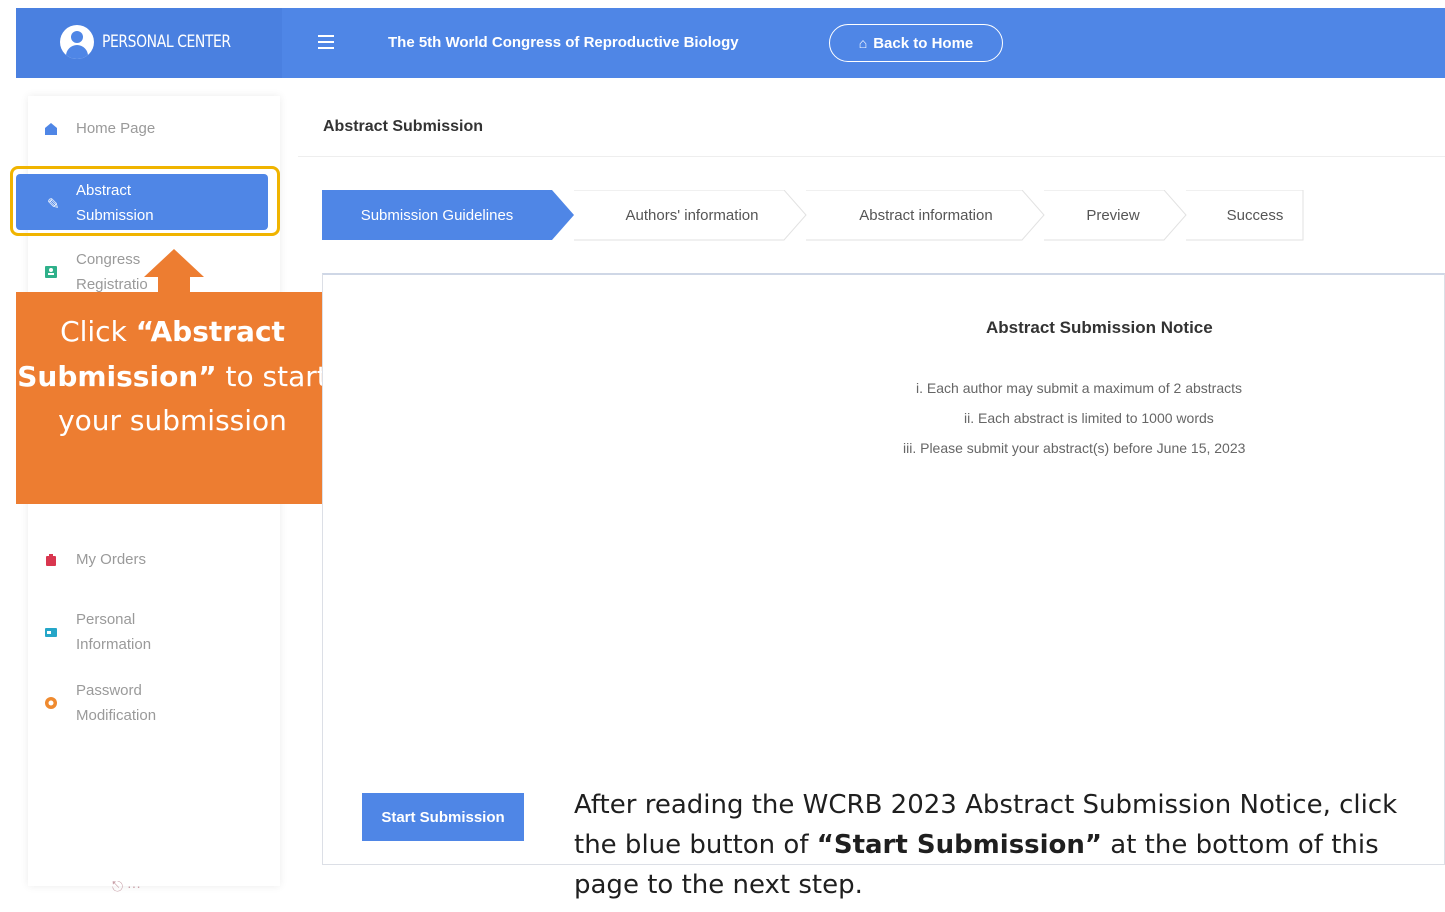 This screenshot has height=912, width=1445. What do you see at coordinates (116, 128) in the screenshot?
I see `sidebar-item-label: Home Page` at bounding box center [116, 128].